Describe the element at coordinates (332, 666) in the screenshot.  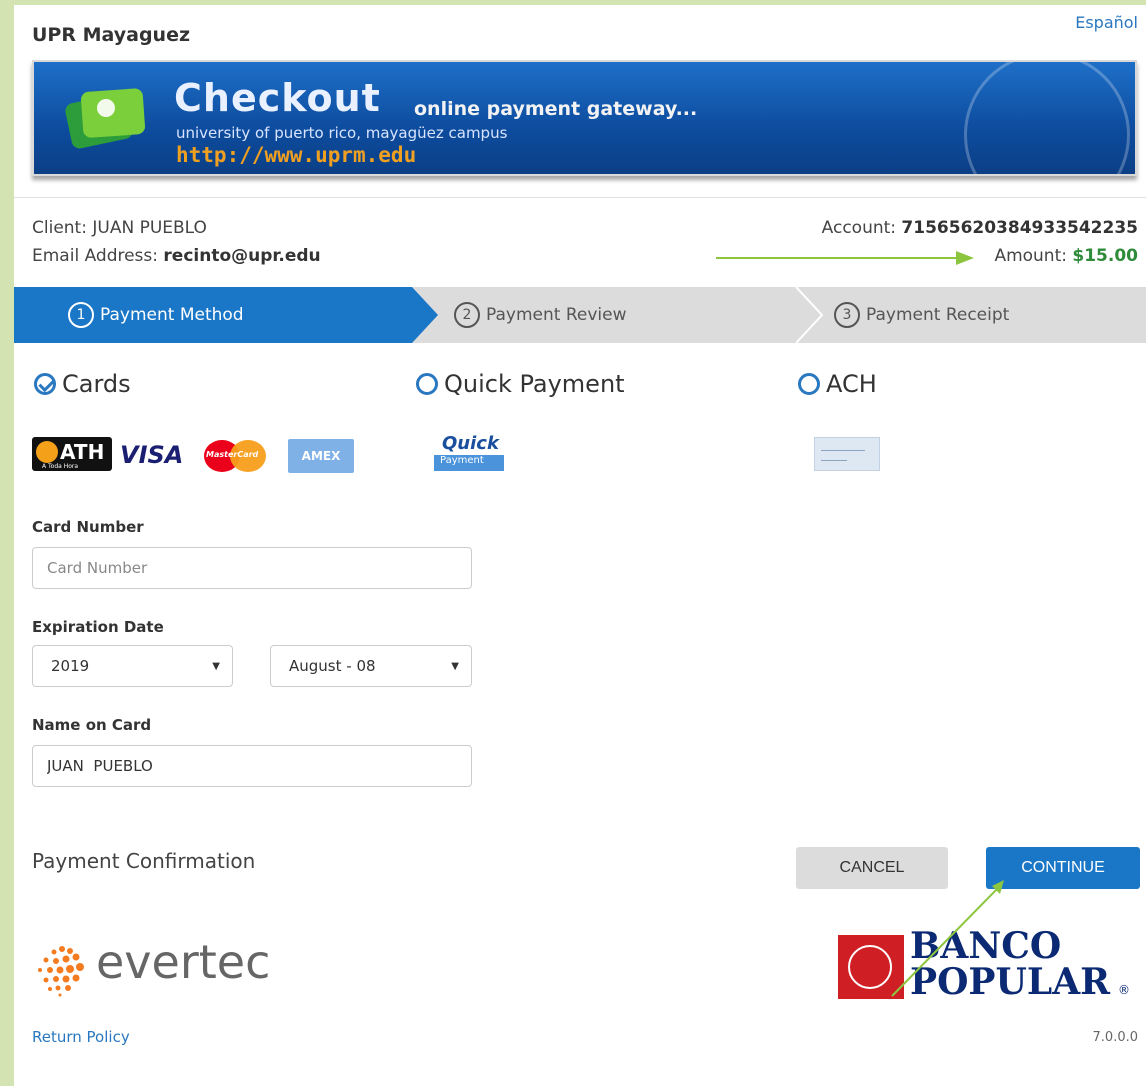
I see `expiration-month-value: August - 08` at that location.